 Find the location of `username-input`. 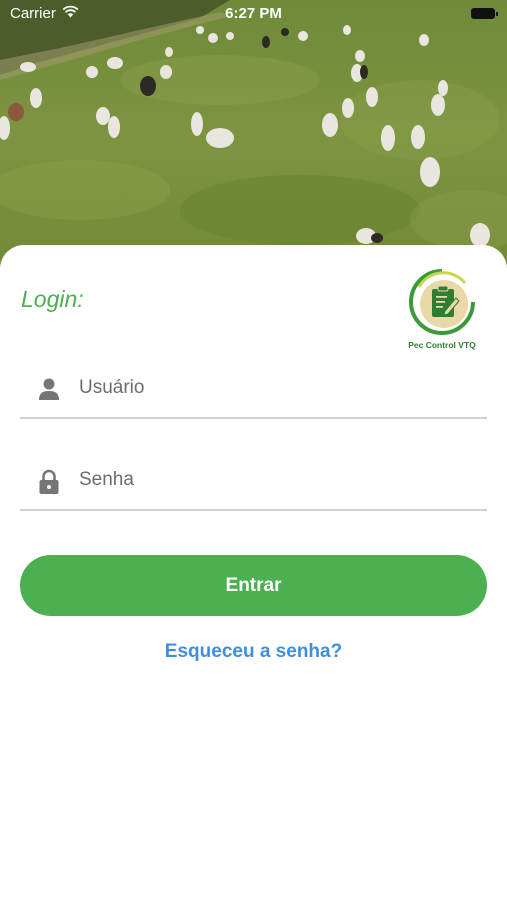

username-input is located at coordinates (274, 388).